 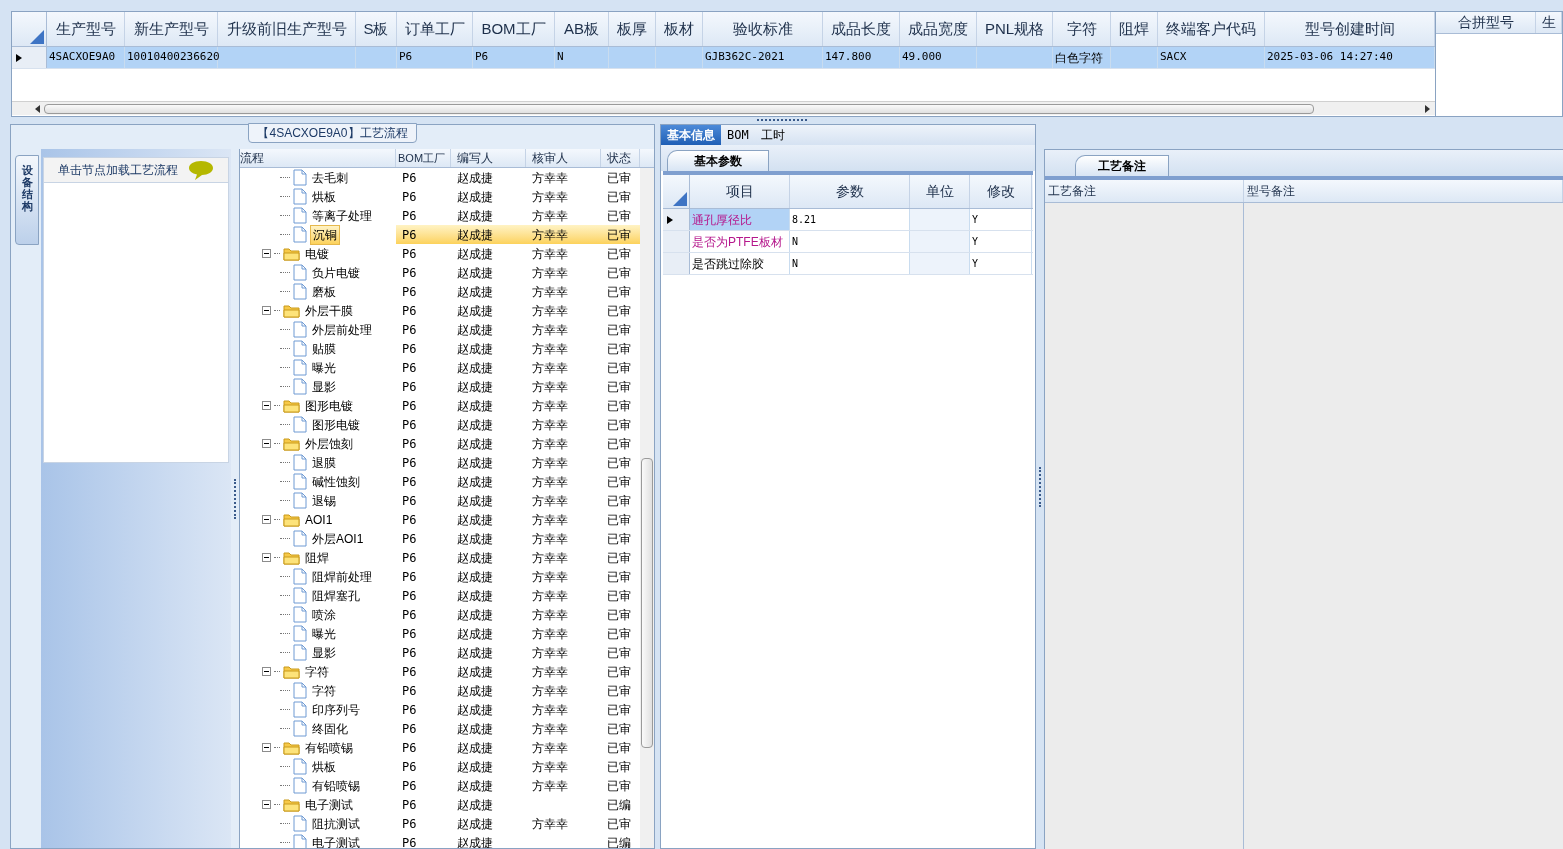 I want to click on tree-node: 沉铜, so click(x=325, y=234).